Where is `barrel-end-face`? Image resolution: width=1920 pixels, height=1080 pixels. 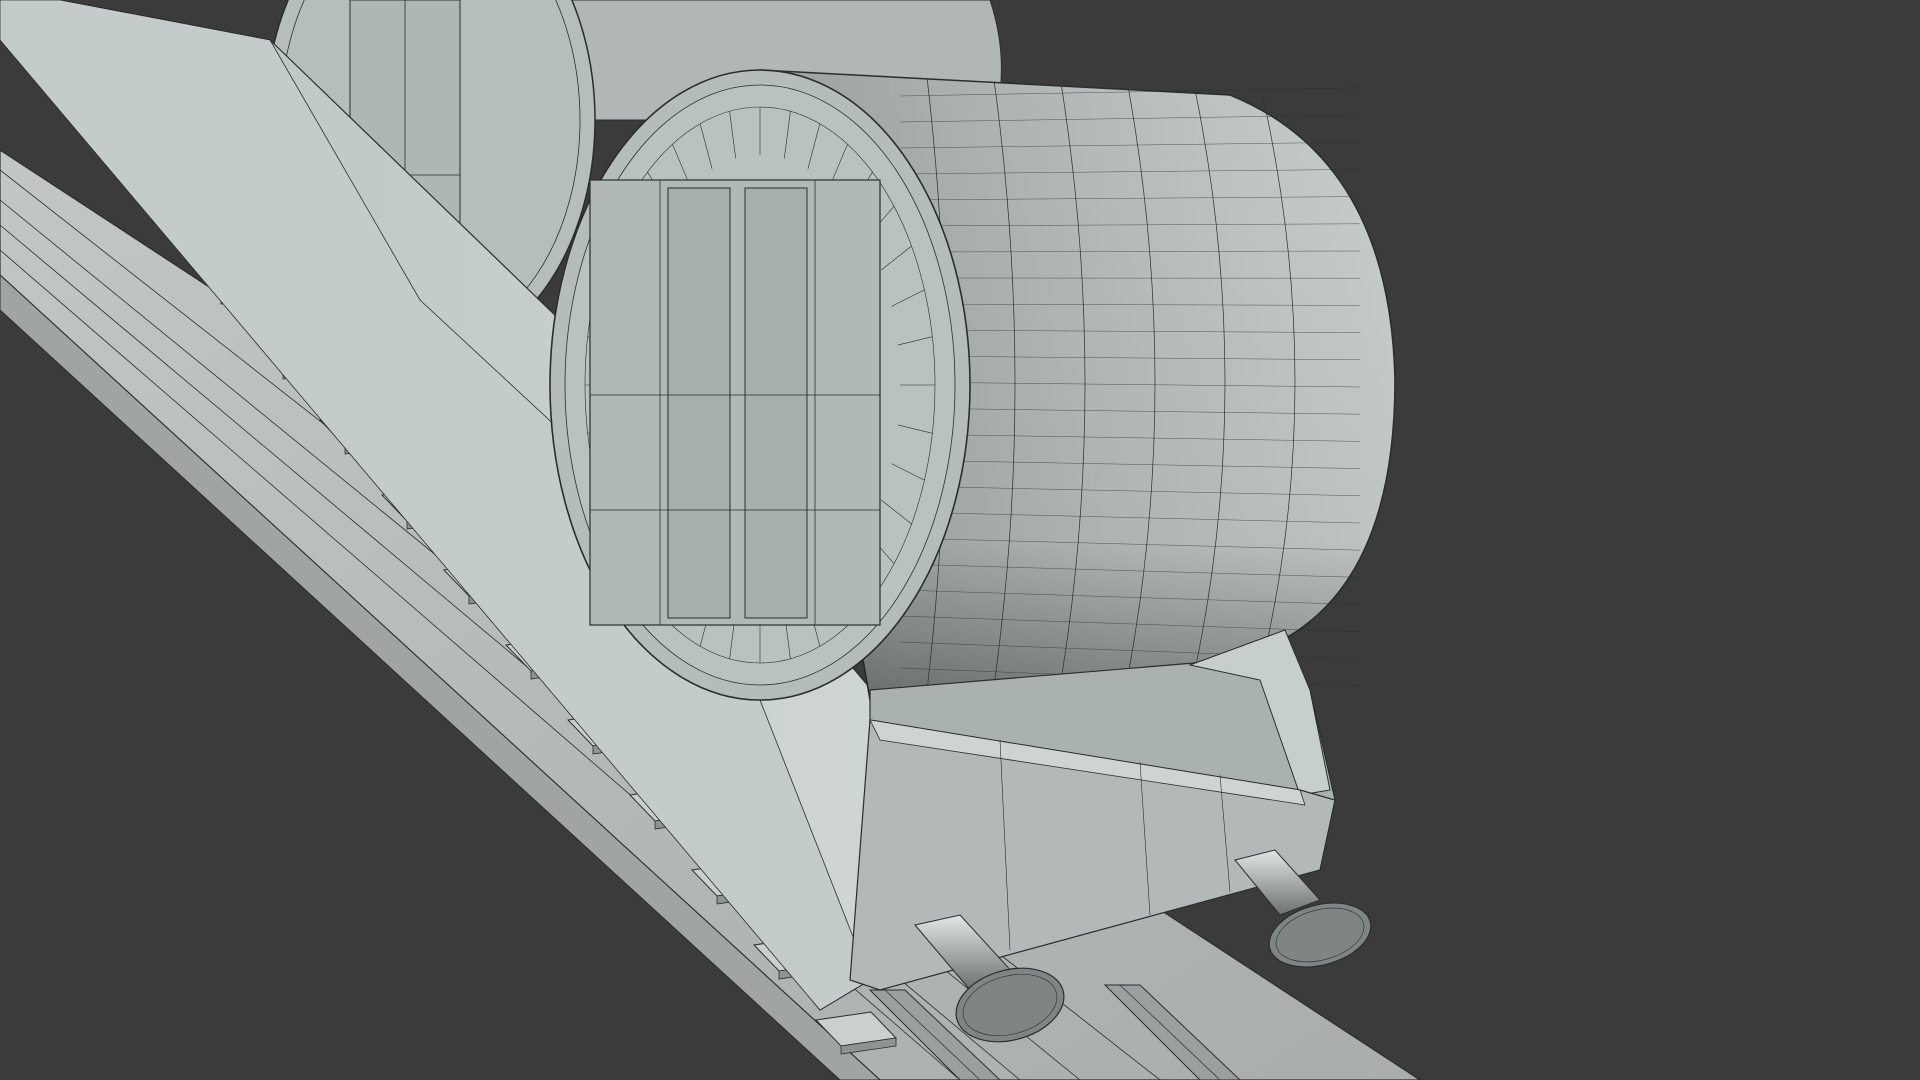 barrel-end-face is located at coordinates (760, 385).